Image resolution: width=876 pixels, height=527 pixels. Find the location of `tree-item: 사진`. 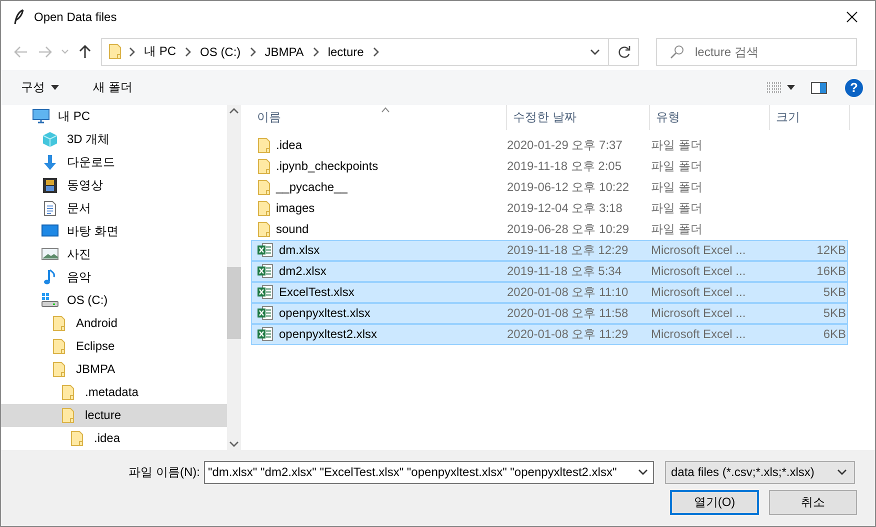

tree-item: 사진 is located at coordinates (114, 254).